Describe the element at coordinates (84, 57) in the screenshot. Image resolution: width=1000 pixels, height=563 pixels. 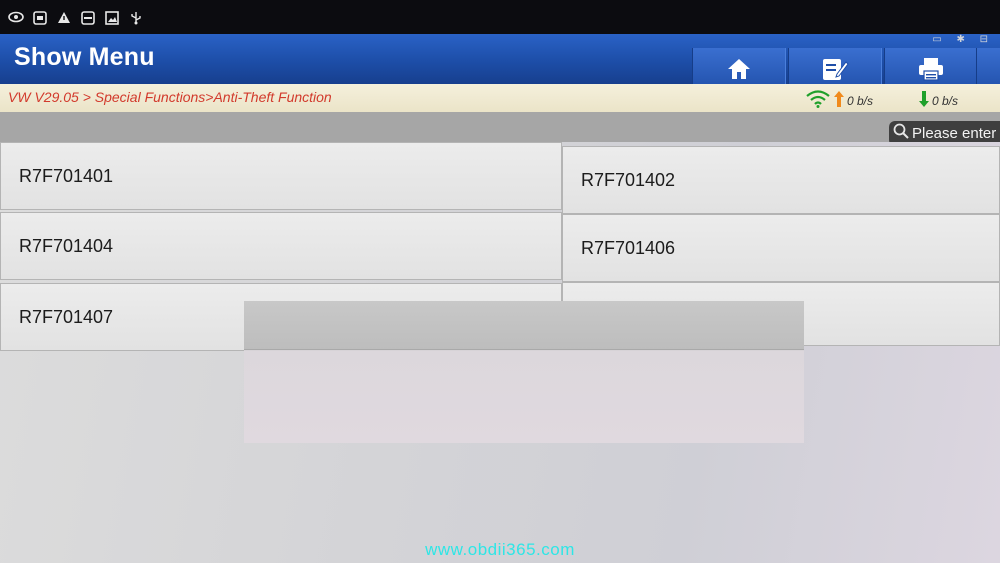
I see `page-title: Show Menu` at that location.